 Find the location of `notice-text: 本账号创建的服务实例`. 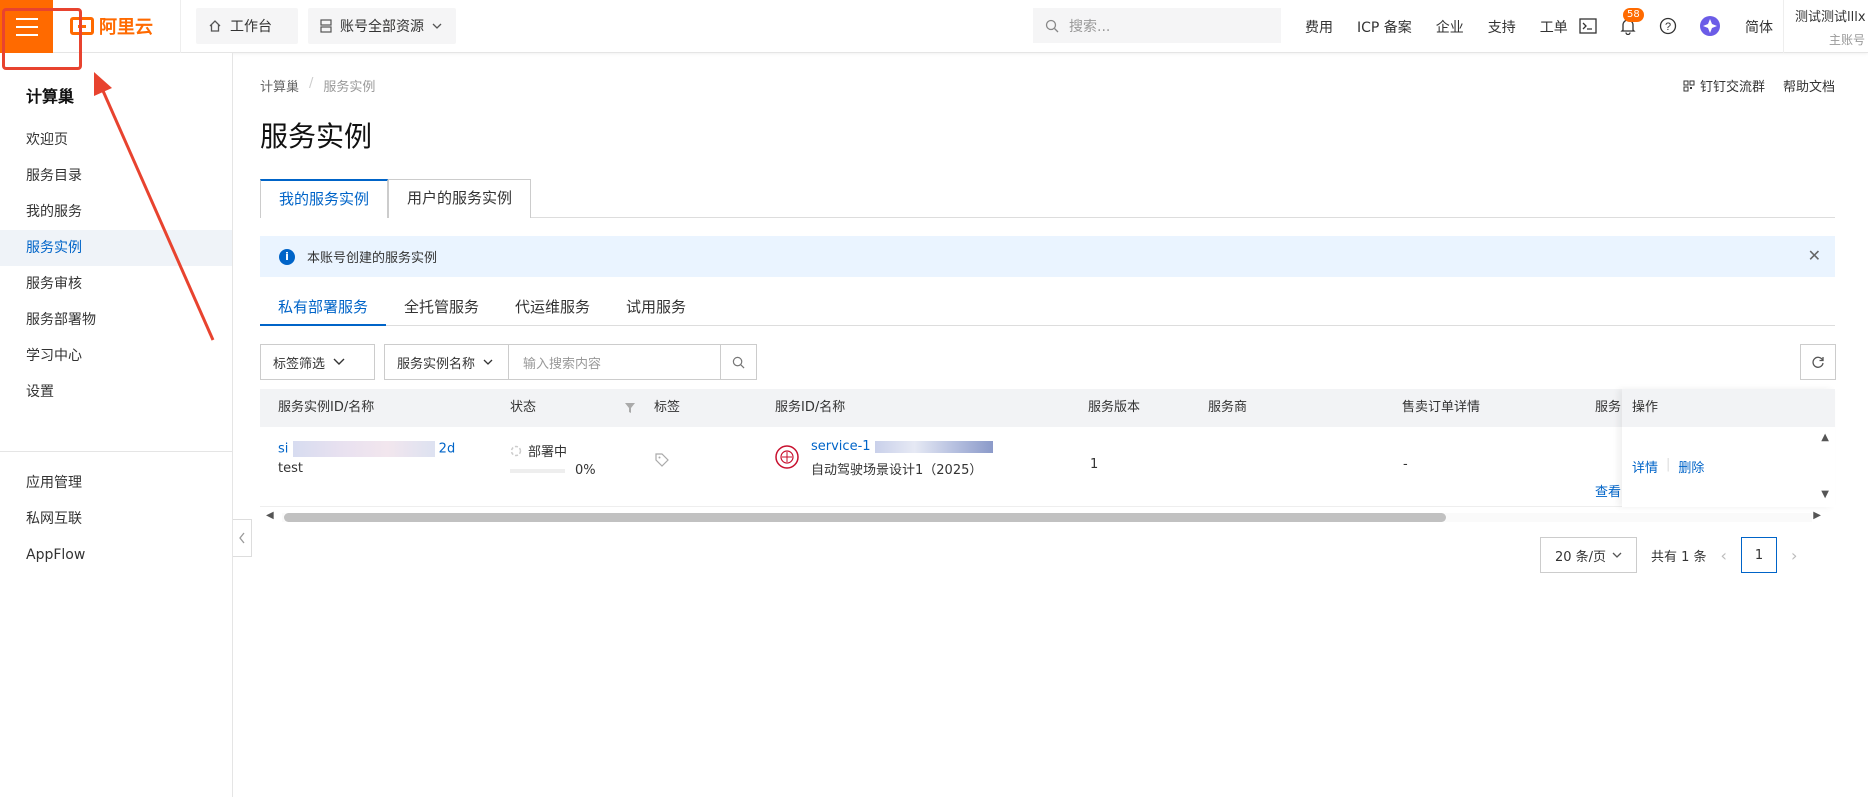

notice-text: 本账号创建的服务实例 is located at coordinates (372, 258).